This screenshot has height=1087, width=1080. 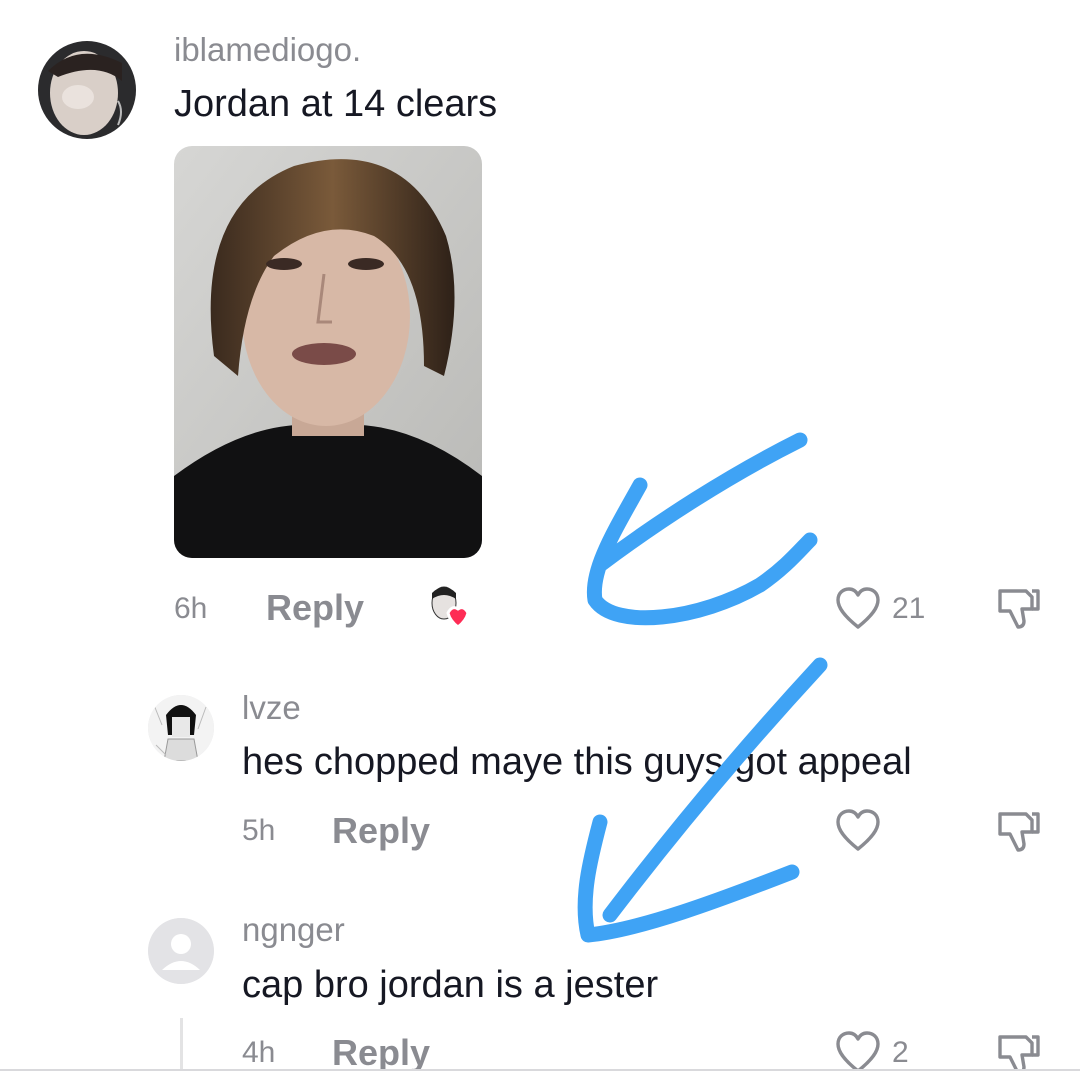 I want to click on creator-liked-badge, so click(x=450, y=606).